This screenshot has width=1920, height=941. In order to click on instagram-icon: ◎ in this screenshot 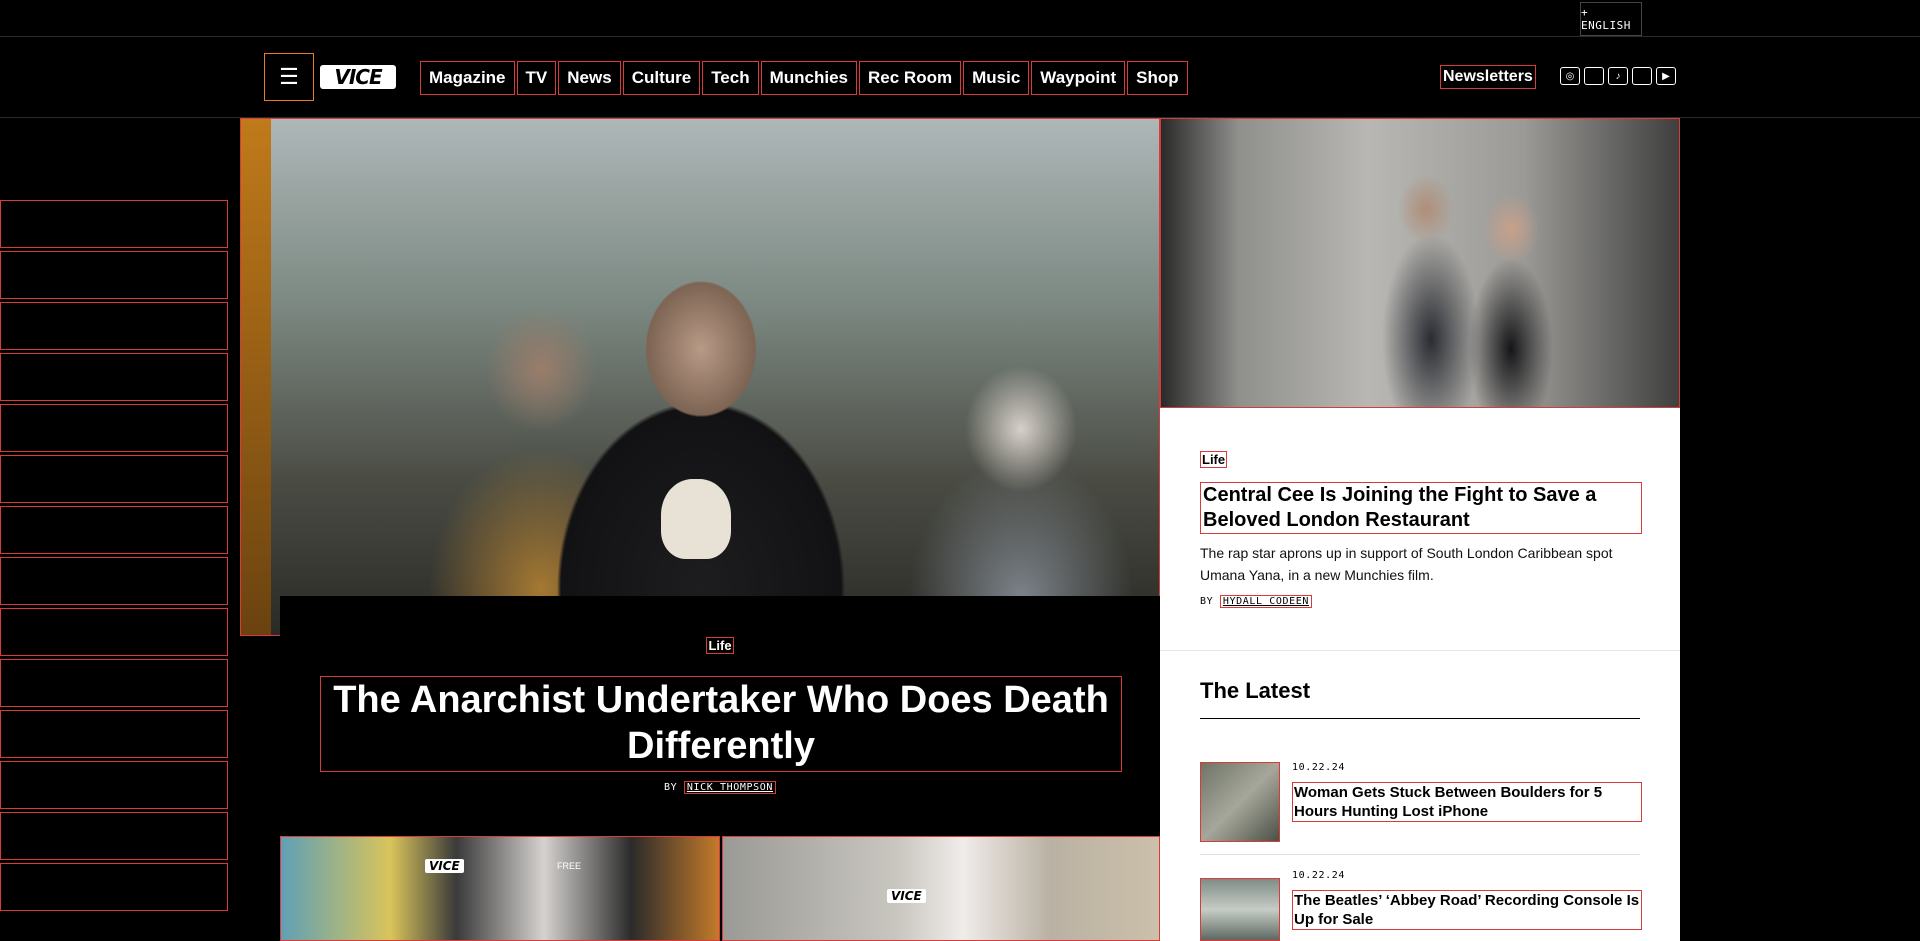, I will do `click(1570, 76)`.